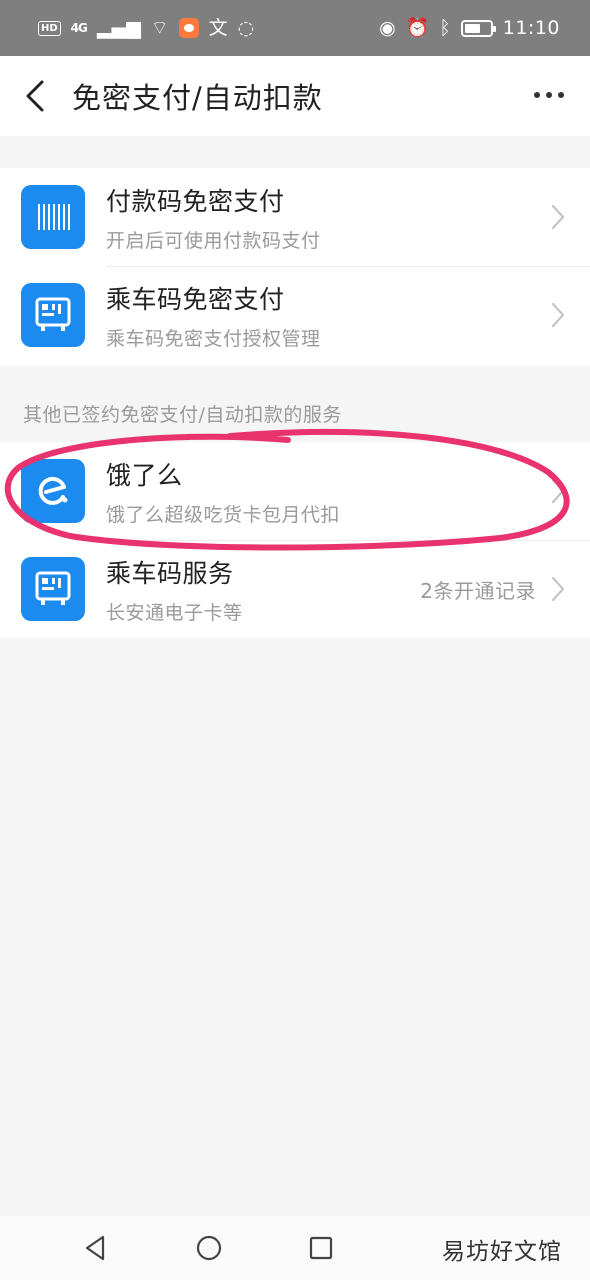 This screenshot has width=590, height=1280. I want to click on watermark-text: 易坊好文馆, so click(502, 1252).